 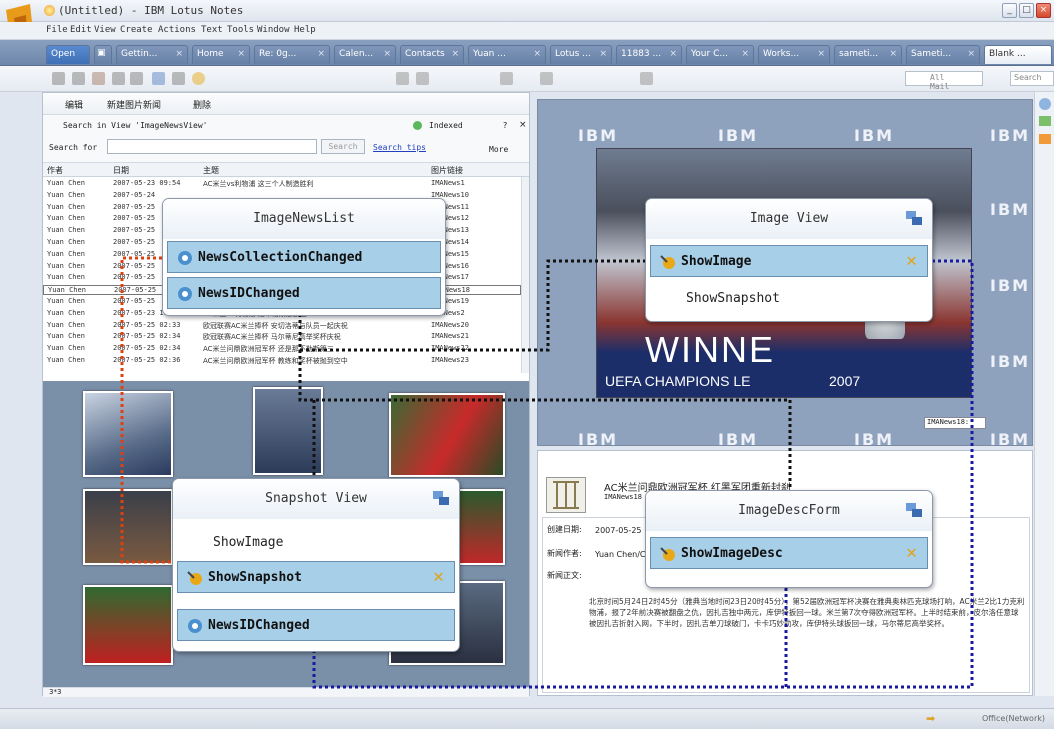 I want to click on new-image-news-button: 新建图片新闻, so click(x=134, y=104).